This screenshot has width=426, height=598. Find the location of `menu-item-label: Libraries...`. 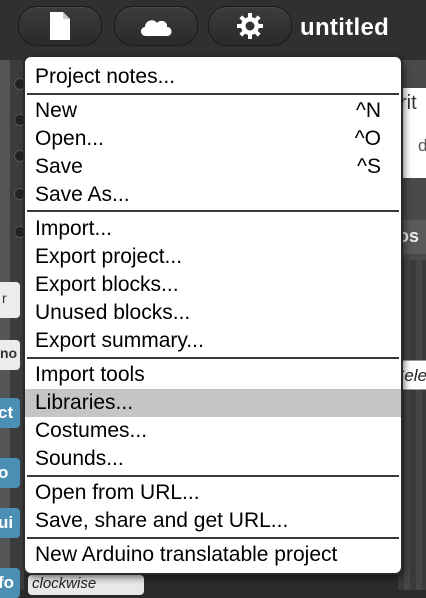

menu-item-label: Libraries... is located at coordinates (84, 402).